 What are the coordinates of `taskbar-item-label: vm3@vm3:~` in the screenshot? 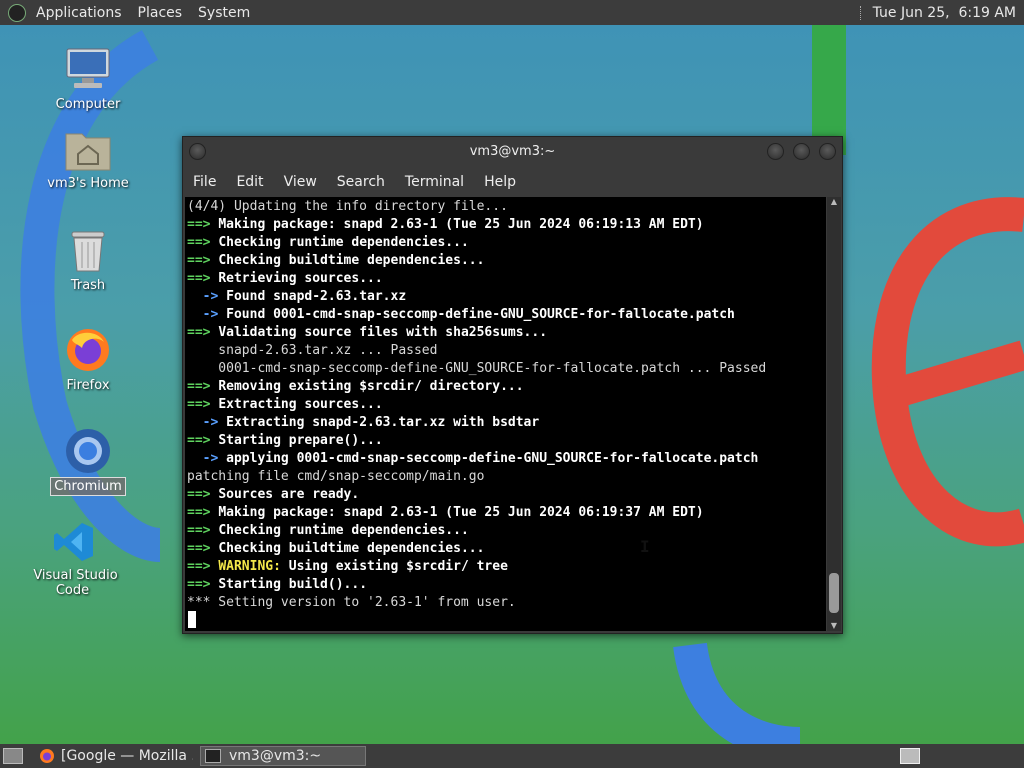 It's located at (275, 756).